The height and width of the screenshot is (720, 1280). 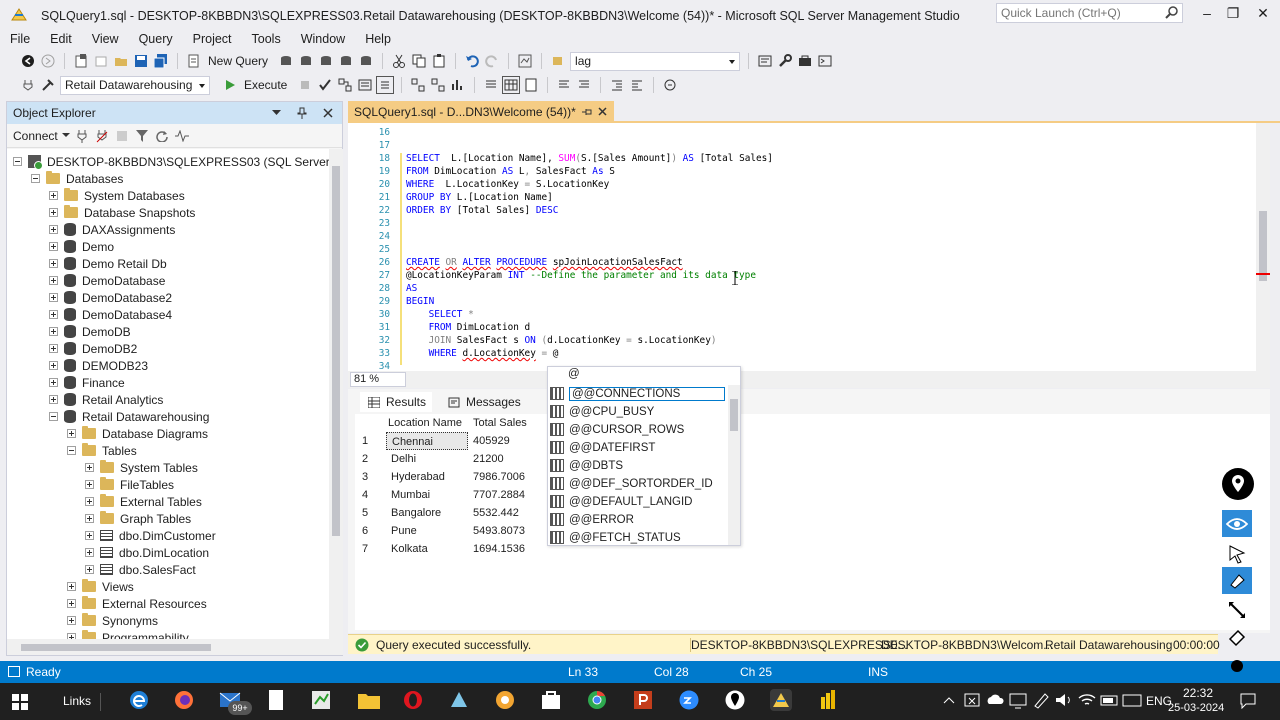 I want to click on query-mdx-icon, so click(x=306, y=61).